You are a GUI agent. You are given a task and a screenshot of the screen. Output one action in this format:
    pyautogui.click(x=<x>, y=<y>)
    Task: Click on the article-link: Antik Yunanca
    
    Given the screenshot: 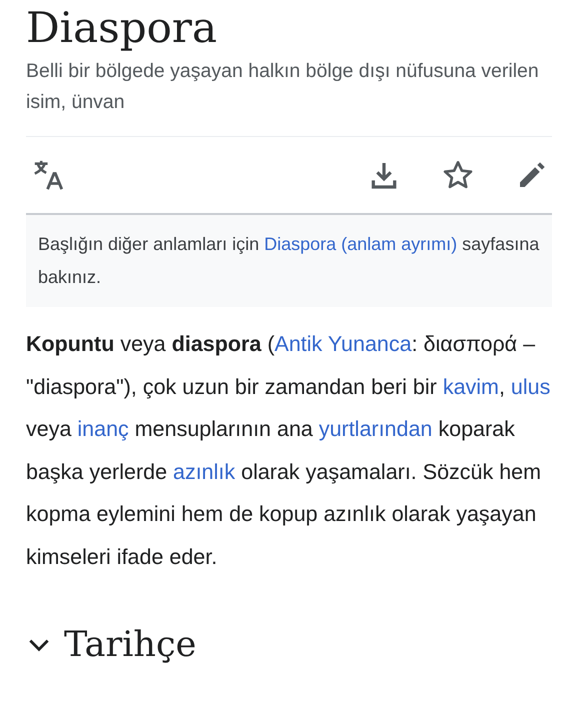 What is the action you would take?
    pyautogui.click(x=343, y=344)
    